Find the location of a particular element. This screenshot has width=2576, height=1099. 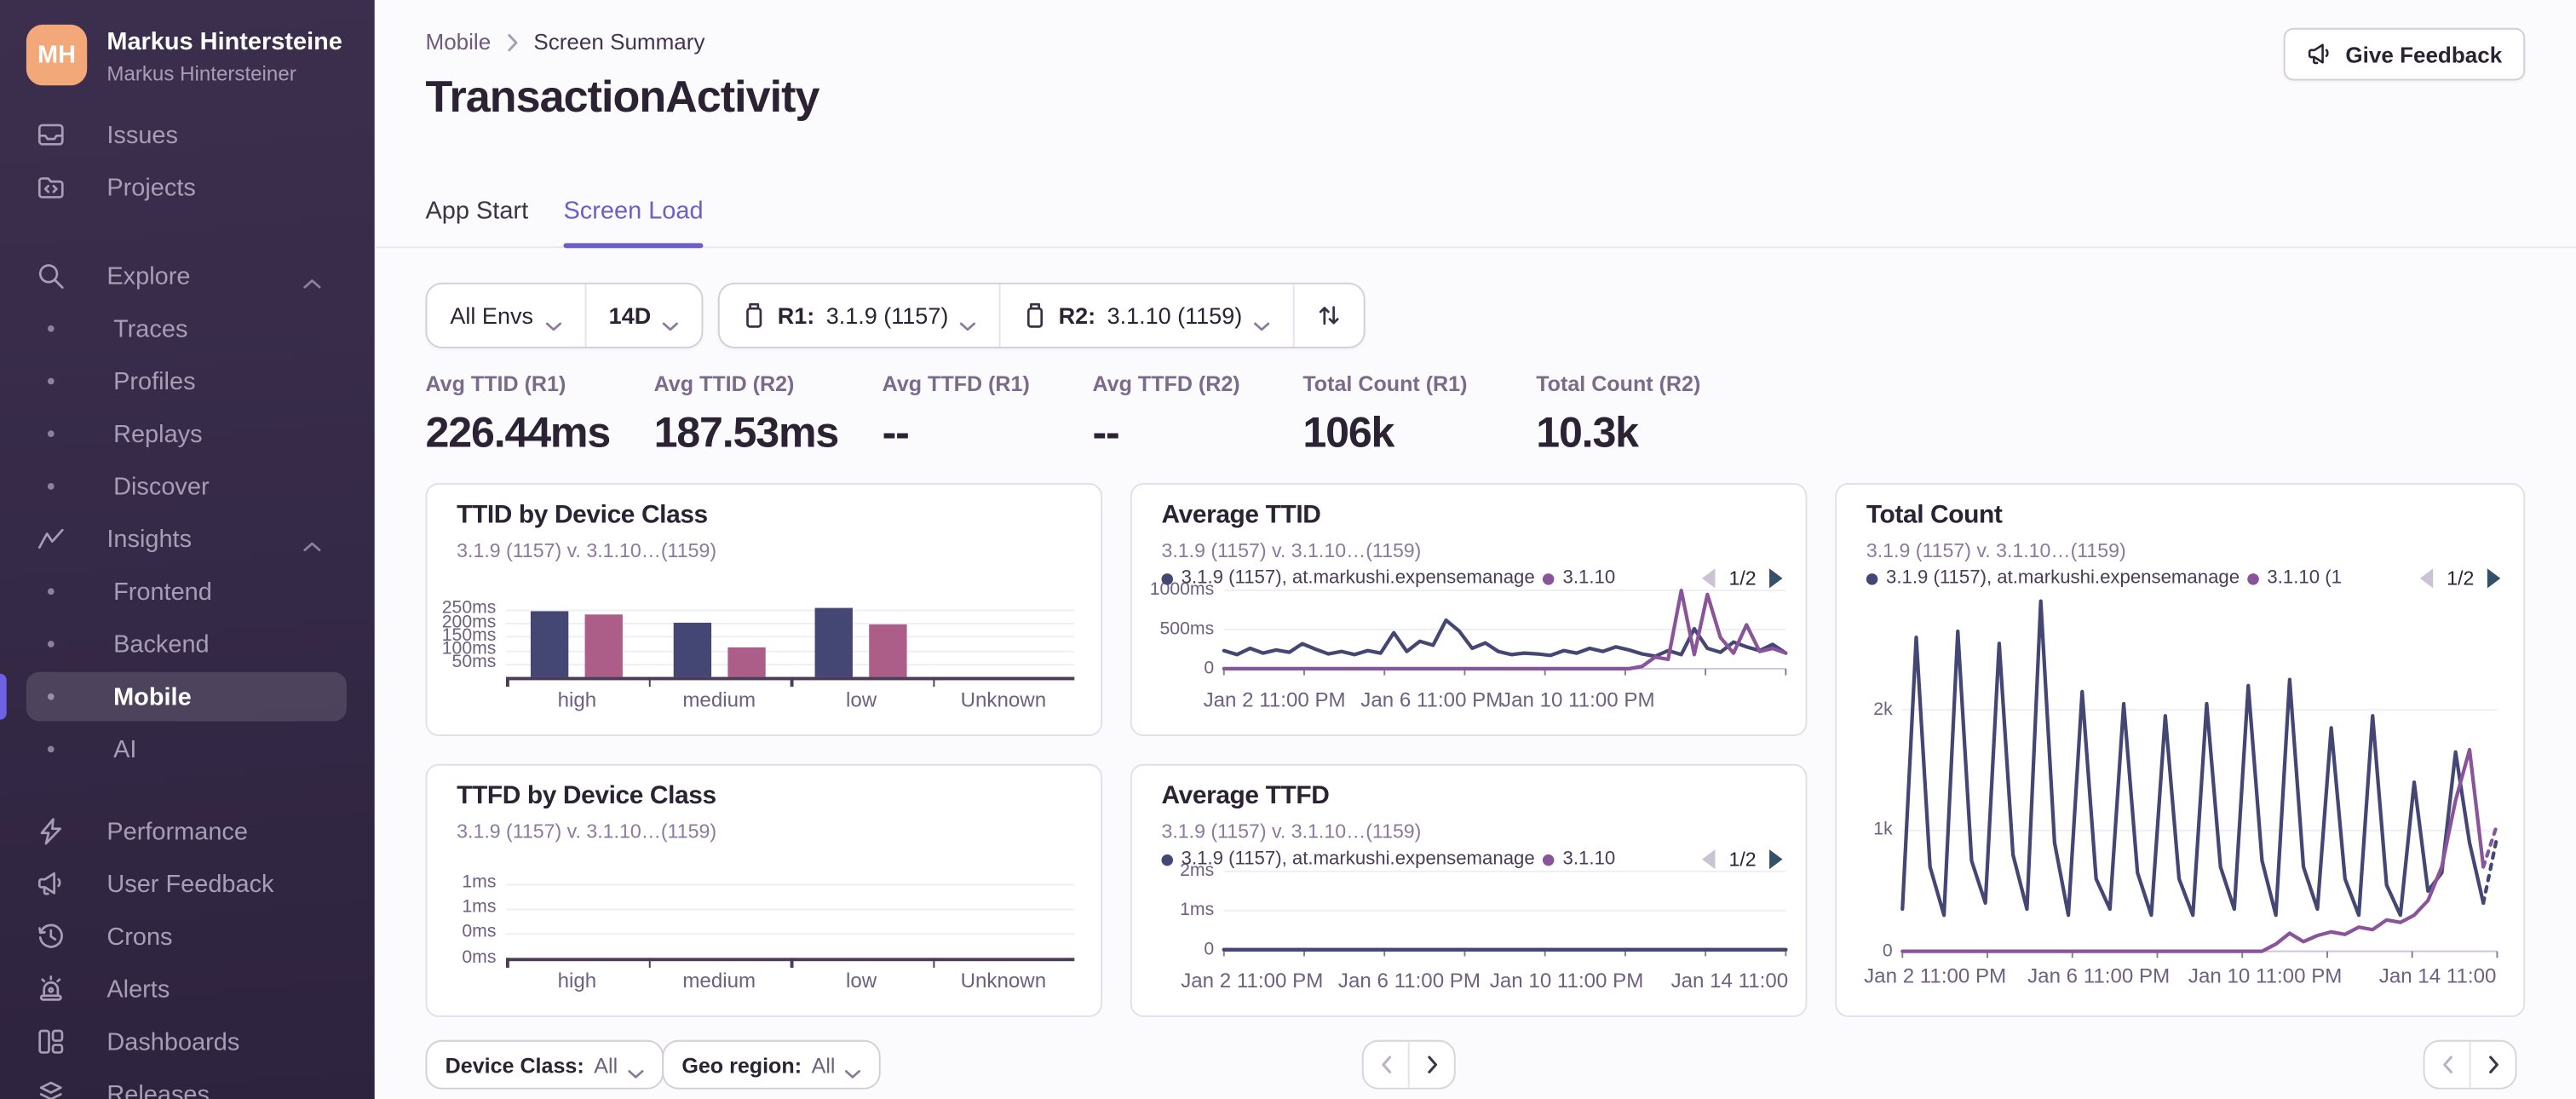

sidebar-item-dashboards: Dashboards is located at coordinates (188, 1042).